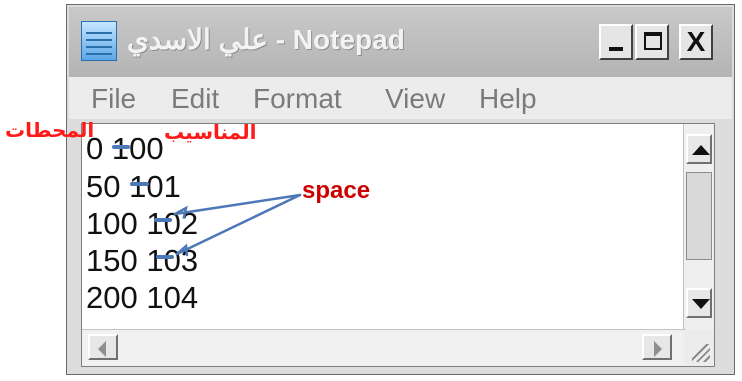 The width and height of the screenshot is (742, 381). What do you see at coordinates (616, 49) in the screenshot?
I see `minimize-icon` at bounding box center [616, 49].